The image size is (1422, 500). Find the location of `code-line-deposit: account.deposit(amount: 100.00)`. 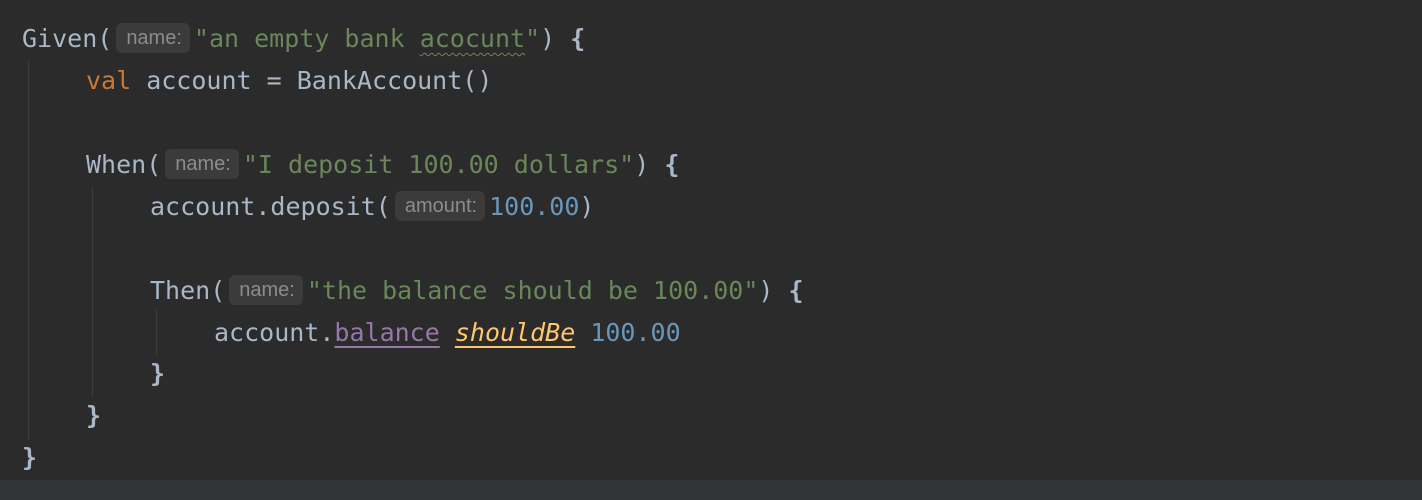

code-line-deposit: account.deposit(amount: 100.00) is located at coordinates (372, 207).